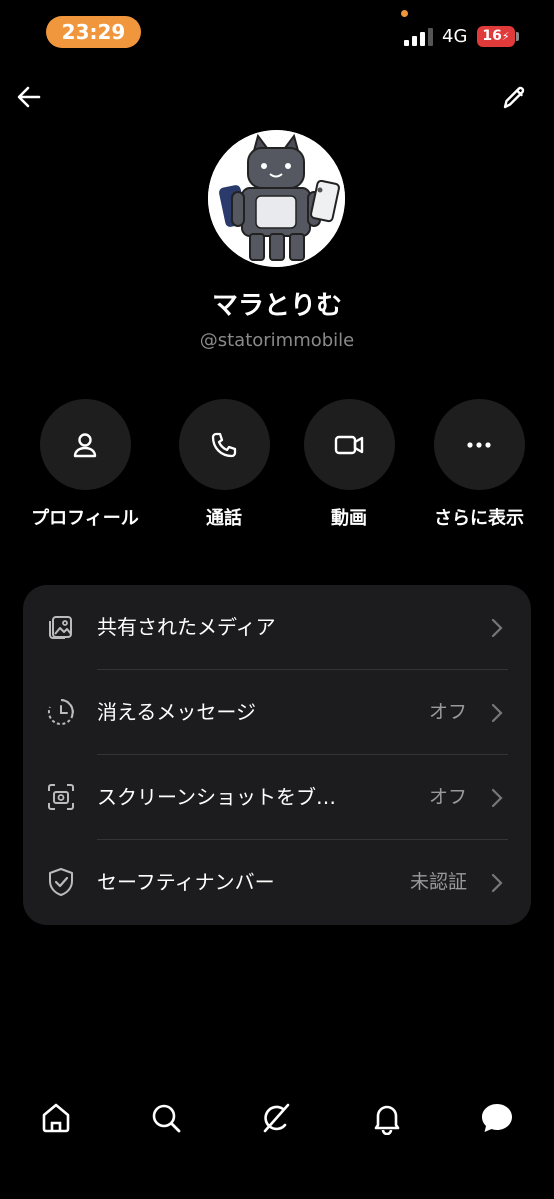 The height and width of the screenshot is (1199, 554). Describe the element at coordinates (60, 627) in the screenshot. I see `media-icon` at that location.